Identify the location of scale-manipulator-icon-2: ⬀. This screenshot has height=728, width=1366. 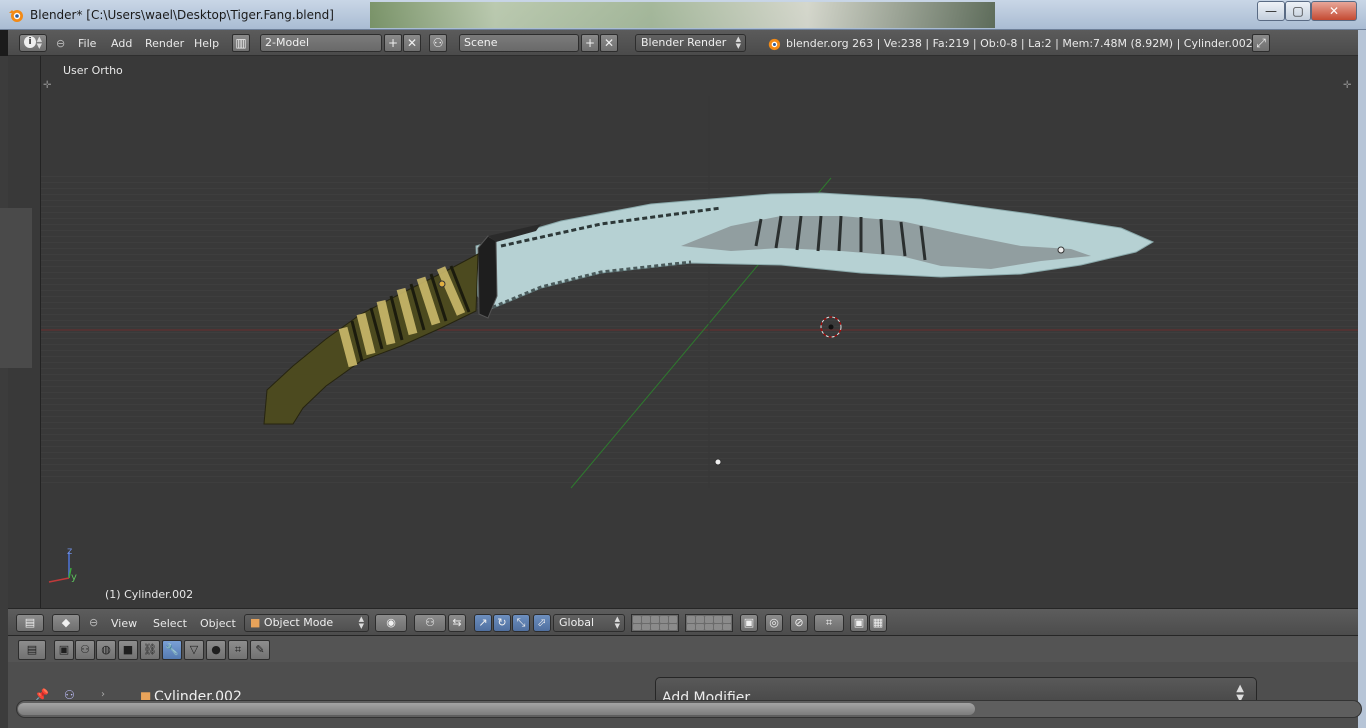
(542, 623).